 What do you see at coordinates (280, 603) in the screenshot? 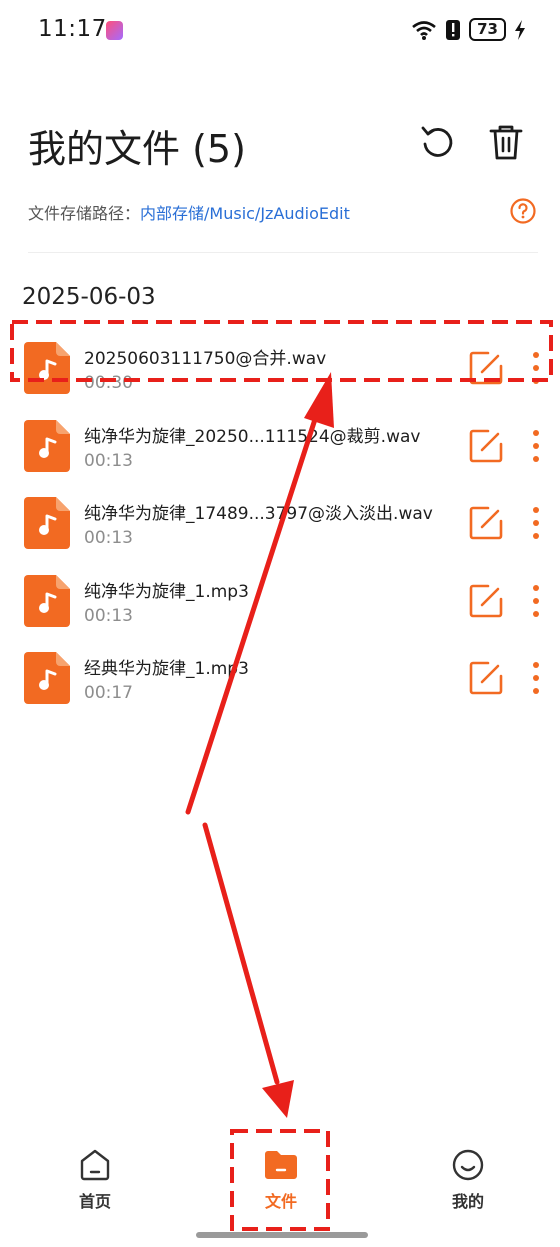
I see `file-item: 纯净华为旋律_1.mp3 00:13` at bounding box center [280, 603].